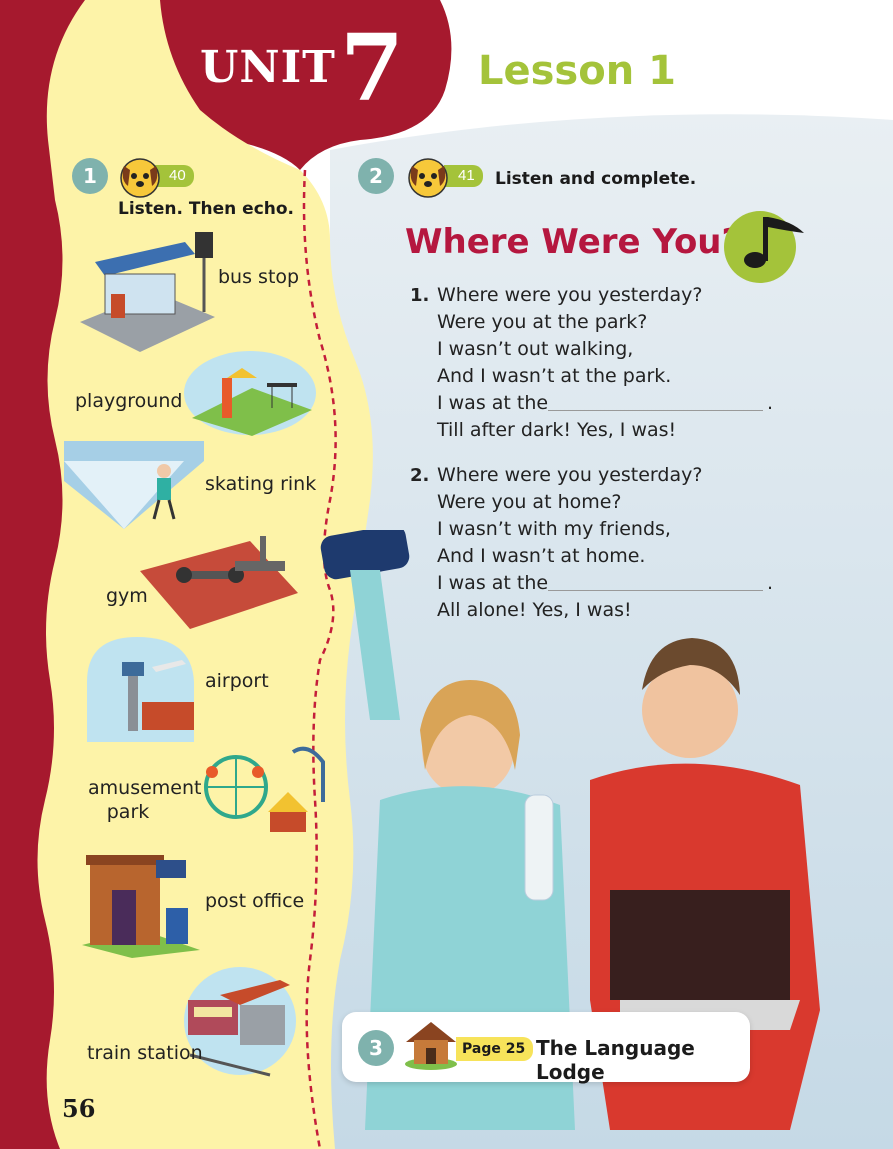 The image size is (893, 1149). I want to click on vocab-bus-stop: bus stop, so click(259, 277).